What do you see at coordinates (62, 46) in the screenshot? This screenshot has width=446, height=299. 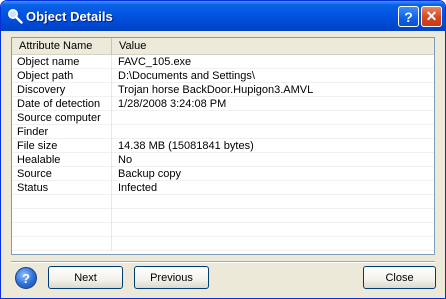 I see `column-header-attribute: Attribute Name` at bounding box center [62, 46].